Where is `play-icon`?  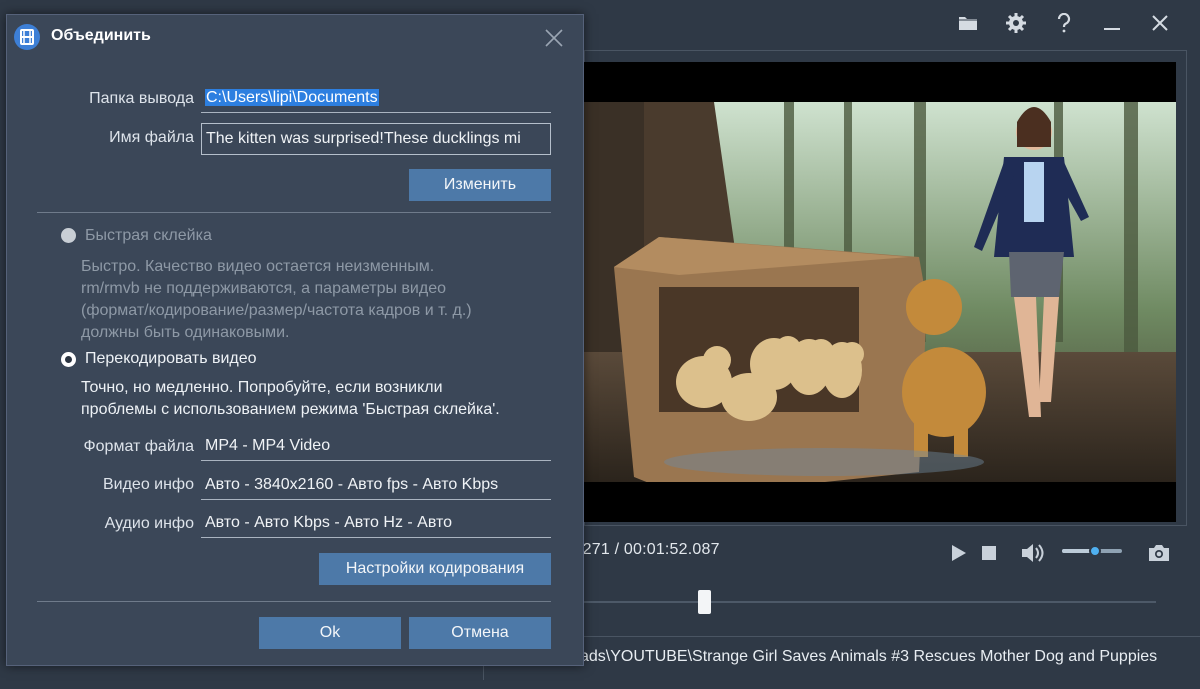 play-icon is located at coordinates (958, 553).